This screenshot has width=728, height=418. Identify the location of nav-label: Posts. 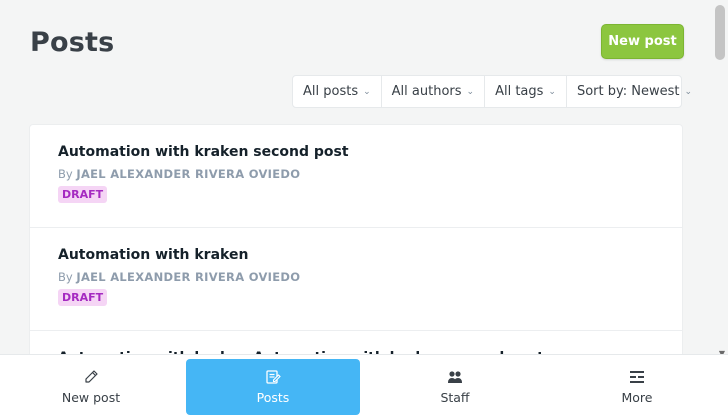
(273, 397).